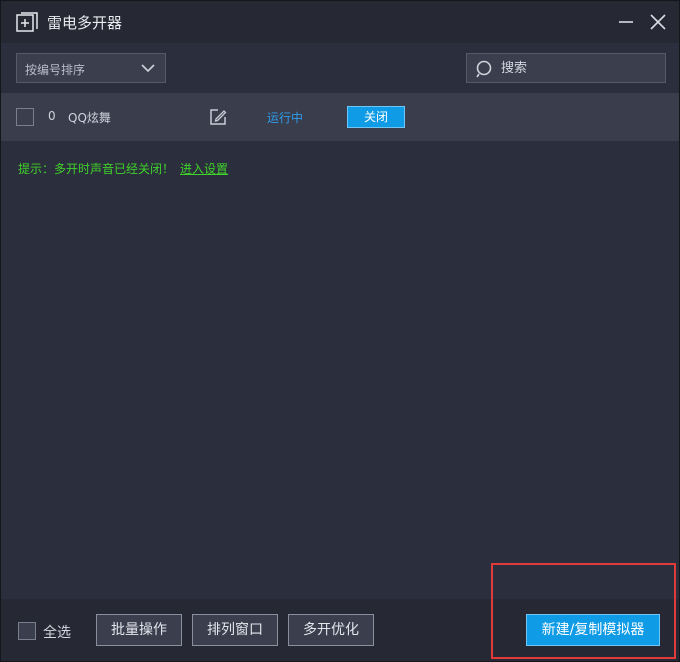  Describe the element at coordinates (25, 117) in the screenshot. I see `instance-checkbox` at that location.